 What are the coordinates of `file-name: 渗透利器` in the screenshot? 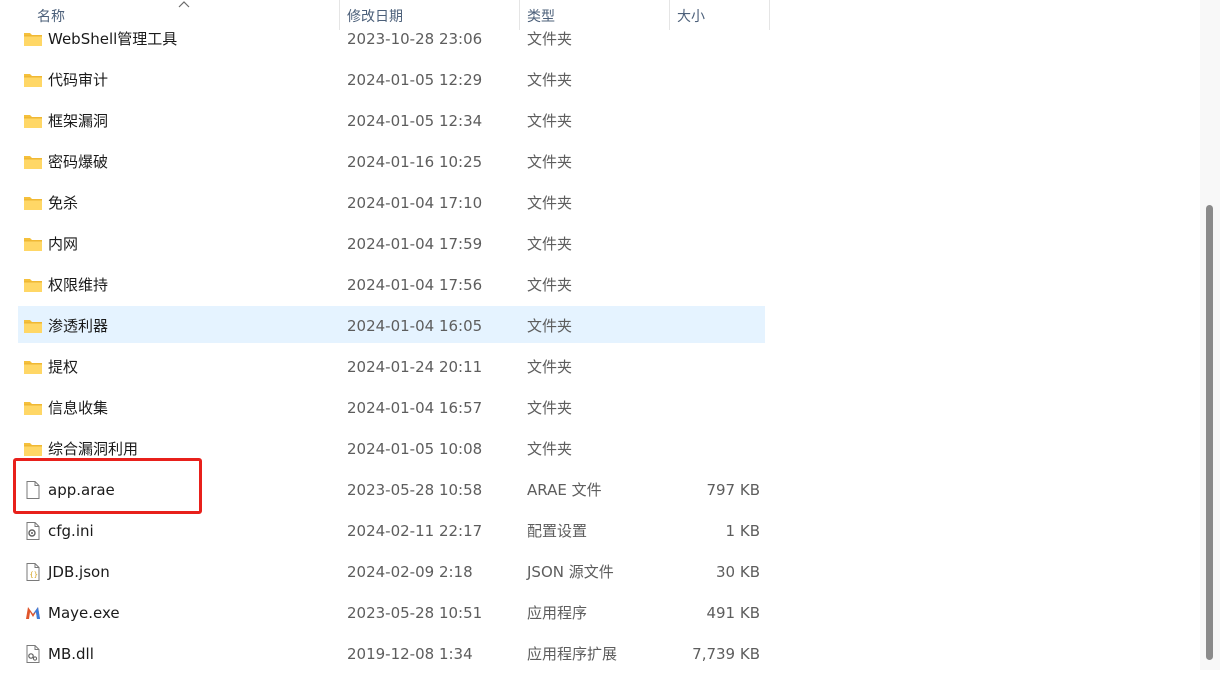 It's located at (78, 326).